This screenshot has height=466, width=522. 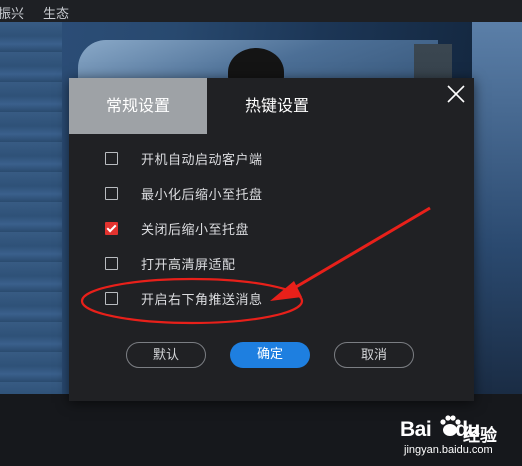 I want to click on default-button: 默认, so click(x=166, y=355).